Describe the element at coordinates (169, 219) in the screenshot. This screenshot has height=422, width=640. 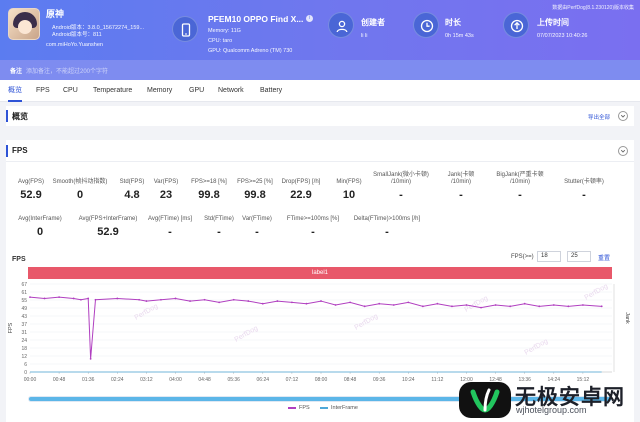
I see `metric-label: Avg(FTime) [ms]` at that location.